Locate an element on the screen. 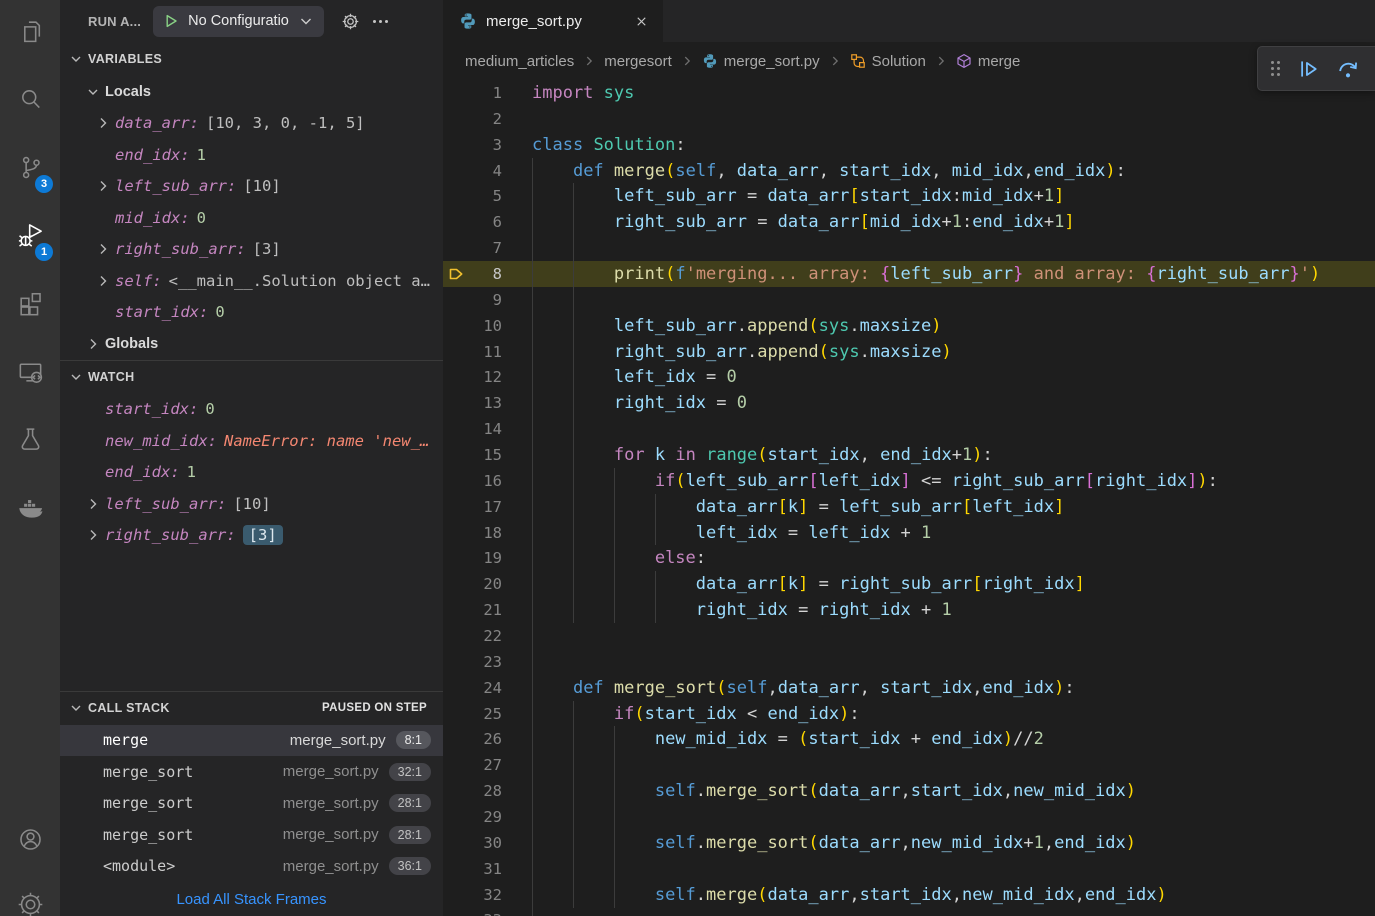  line-number: 14 is located at coordinates (485, 429).